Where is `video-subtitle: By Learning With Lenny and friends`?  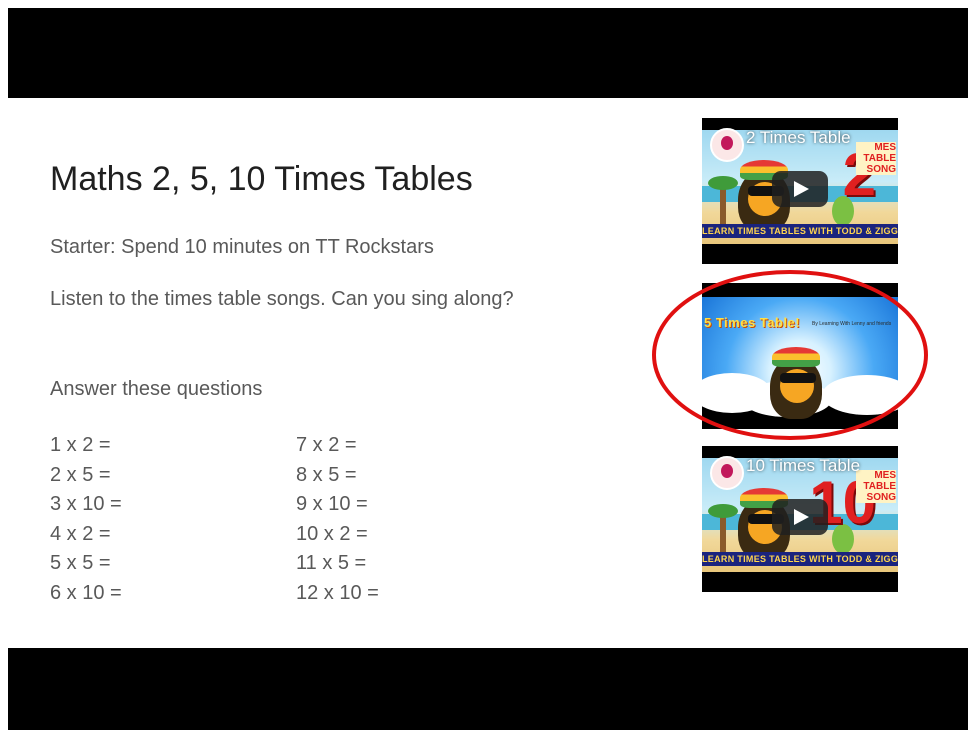
video-subtitle: By Learning With Lenny and friends is located at coordinates (852, 324).